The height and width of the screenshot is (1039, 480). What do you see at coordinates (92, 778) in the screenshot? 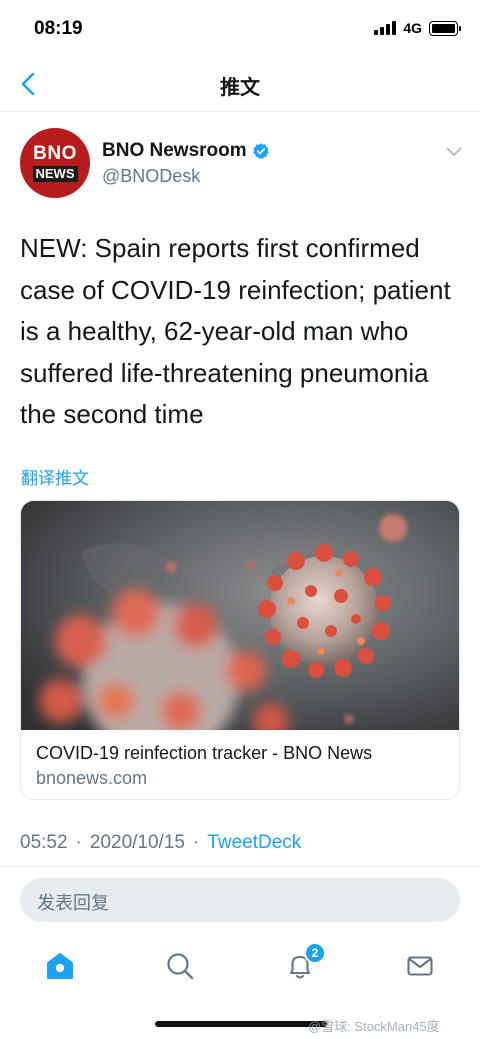
I see `card-domain: bnonews.com` at bounding box center [92, 778].